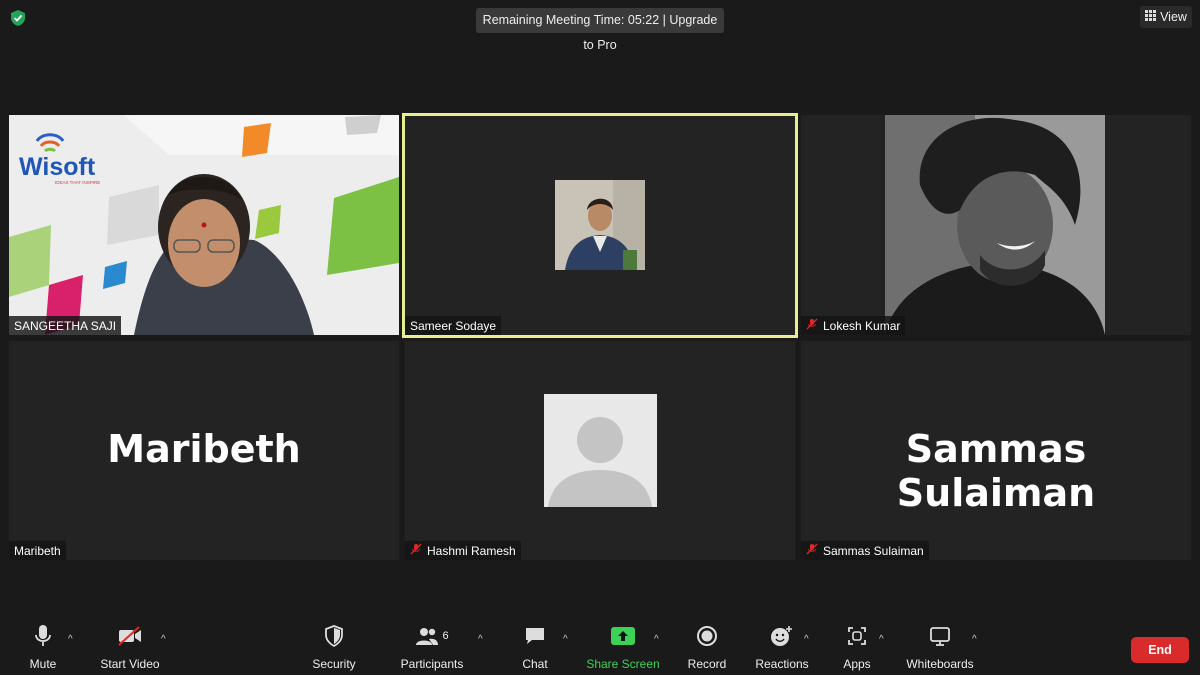 The image size is (1200, 675). I want to click on participant-name-tag: Lokesh Kumar, so click(853, 325).